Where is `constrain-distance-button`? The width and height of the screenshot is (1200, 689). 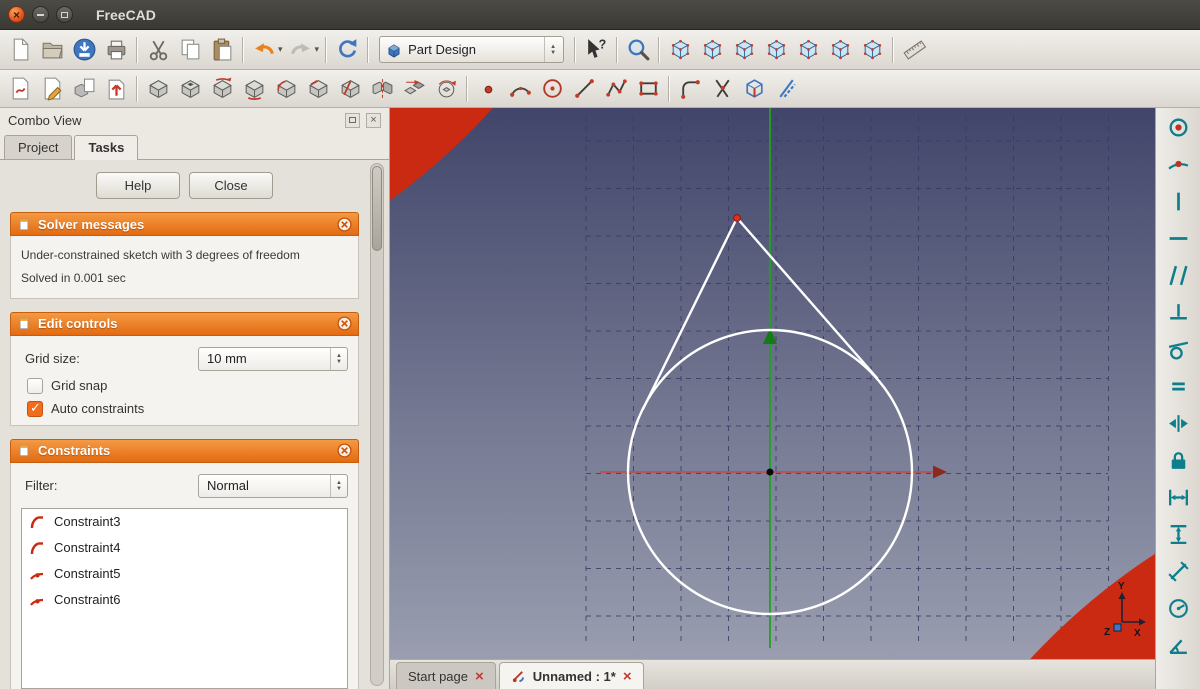 constrain-distance-button is located at coordinates (1178, 571).